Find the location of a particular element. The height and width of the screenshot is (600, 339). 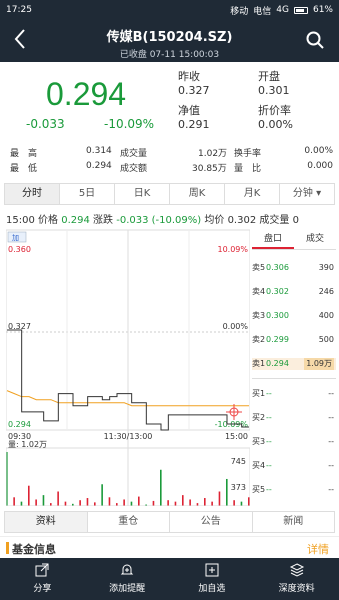

info-time: 15:00 is located at coordinates (20, 220).